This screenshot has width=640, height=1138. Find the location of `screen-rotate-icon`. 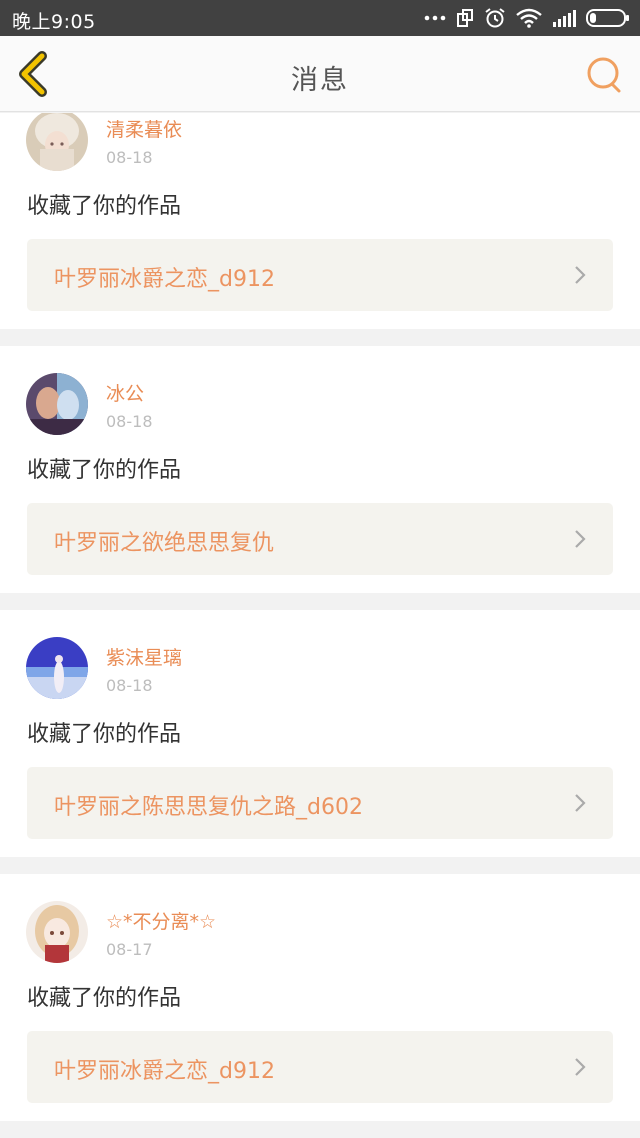

screen-rotate-icon is located at coordinates (465, 18).